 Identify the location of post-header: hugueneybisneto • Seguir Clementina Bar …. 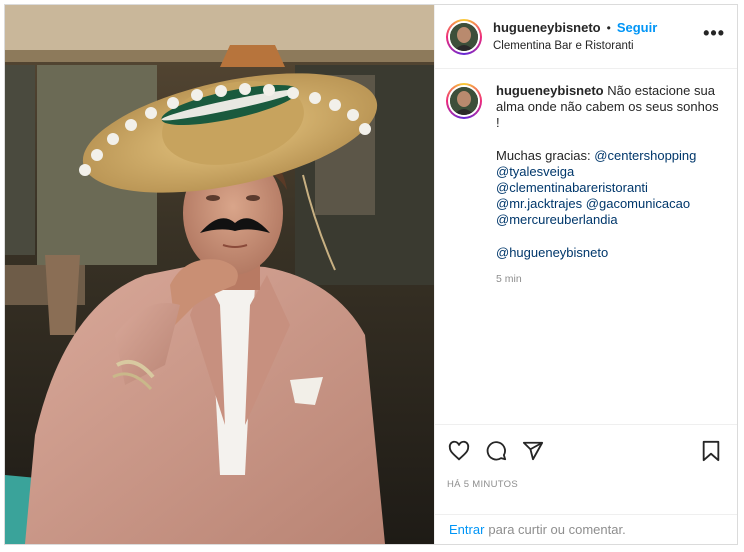
(586, 37).